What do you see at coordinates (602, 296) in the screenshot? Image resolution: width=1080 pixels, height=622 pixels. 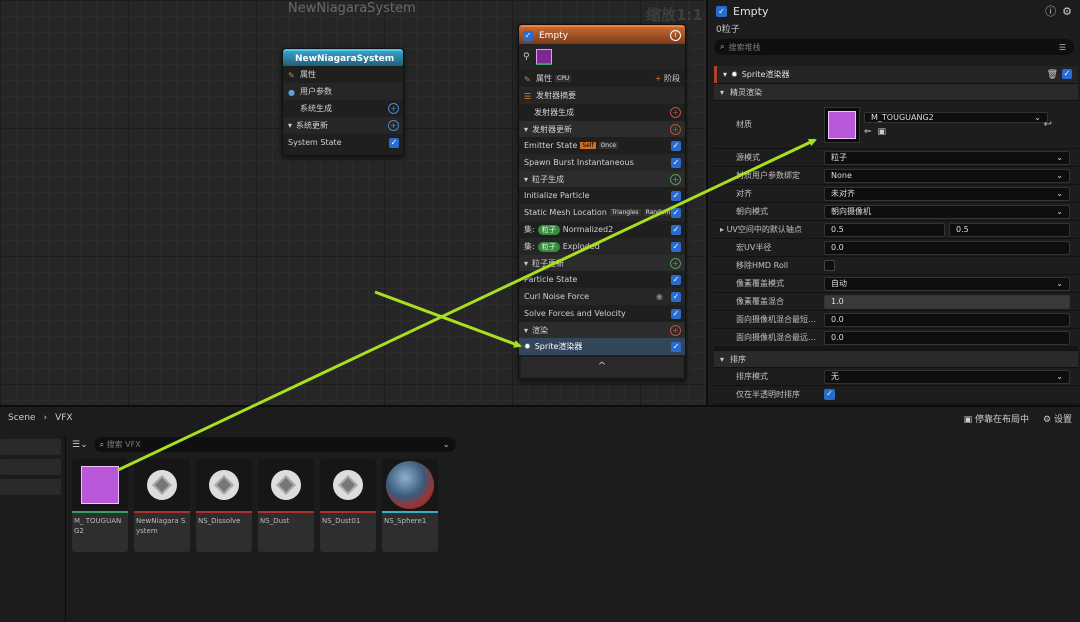 I see `module-curl-noise: Curl Noise Force ◉ ✓` at bounding box center [602, 296].